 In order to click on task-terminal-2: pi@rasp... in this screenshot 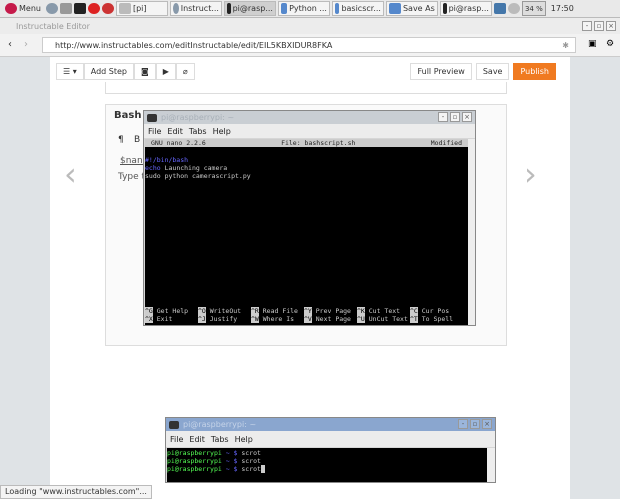, I will do `click(465, 8)`.